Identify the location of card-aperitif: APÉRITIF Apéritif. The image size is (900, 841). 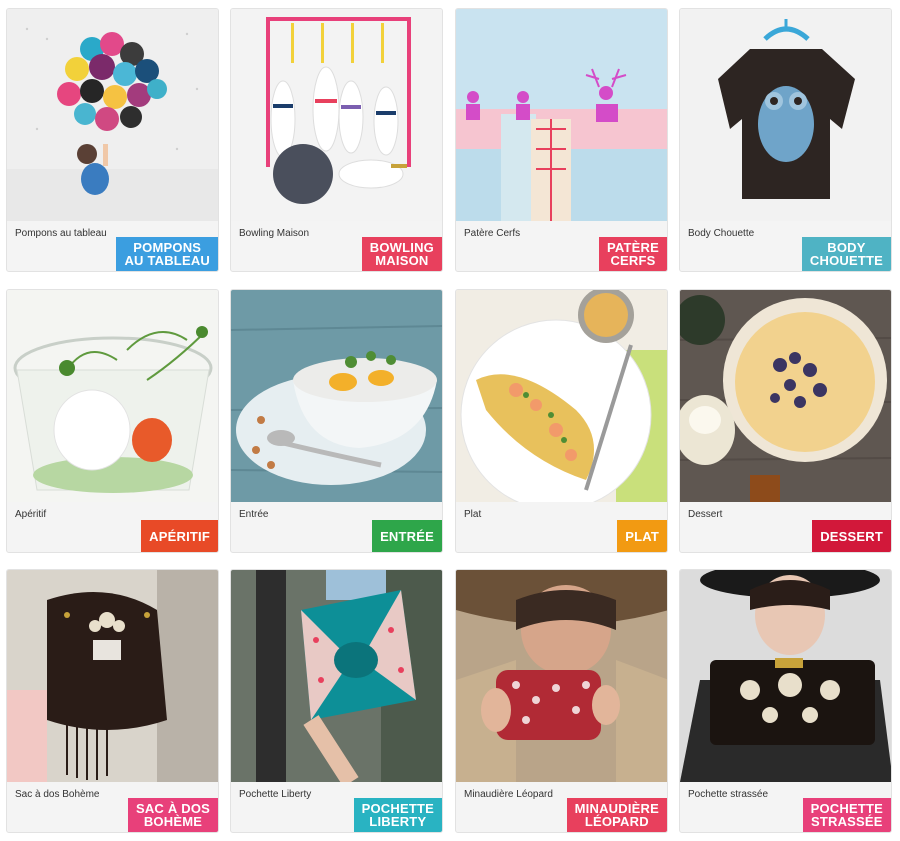
(112, 421).